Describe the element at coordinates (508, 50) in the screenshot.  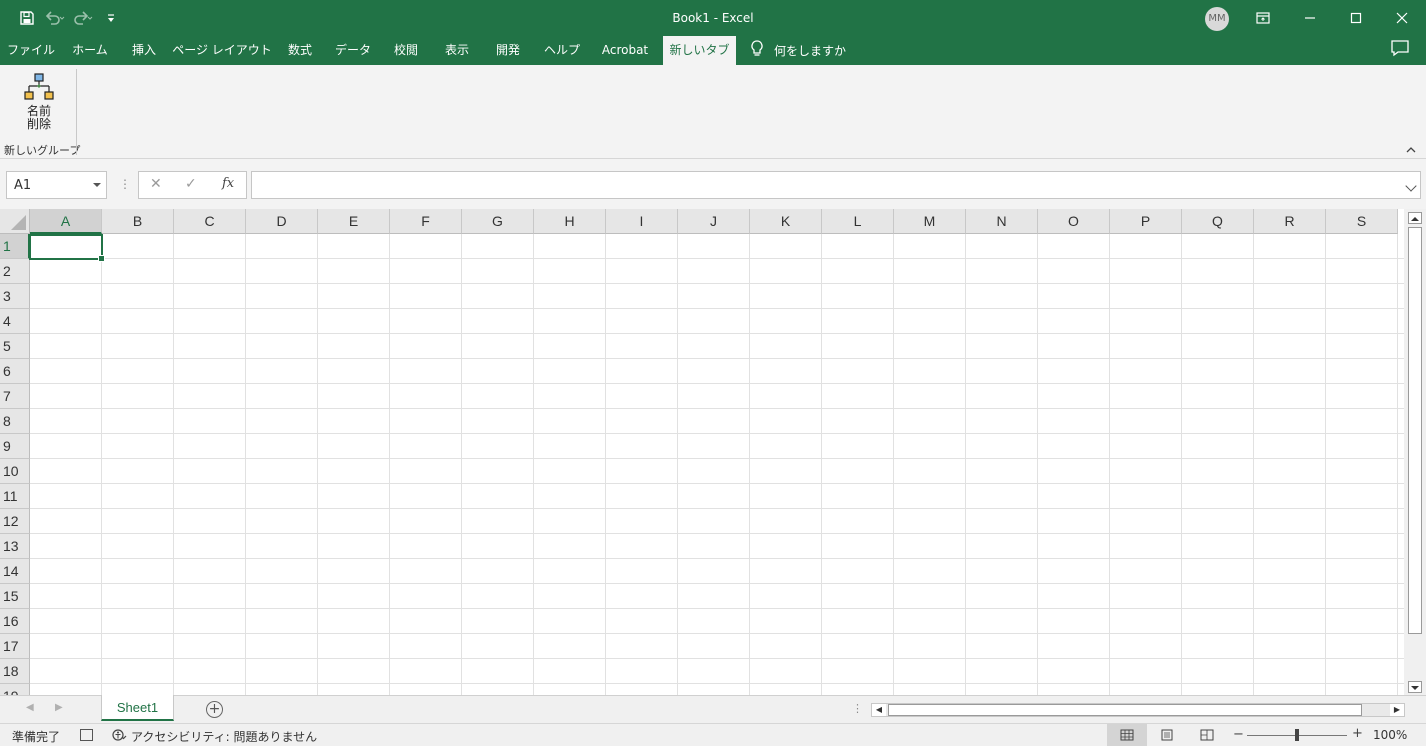
I see `tab-developer: 開発` at that location.